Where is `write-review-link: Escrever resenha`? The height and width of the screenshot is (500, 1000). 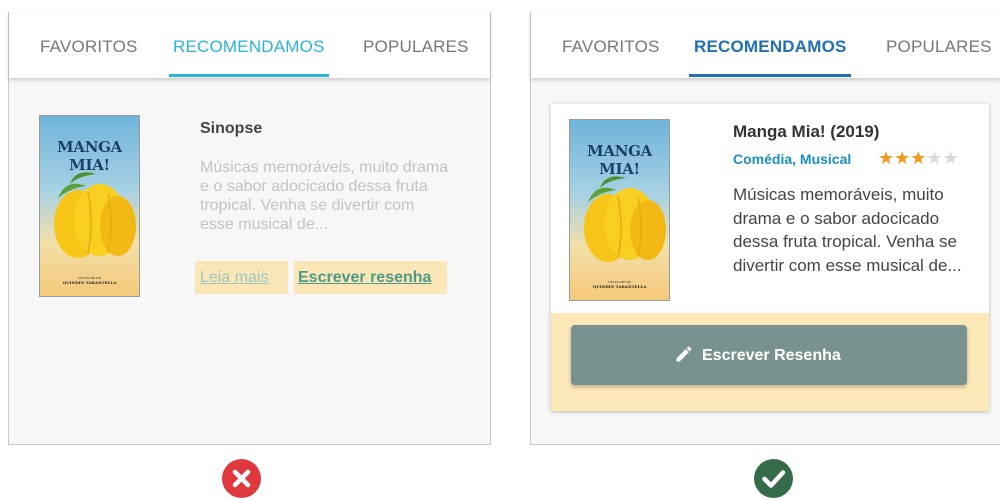
write-review-link: Escrever resenha is located at coordinates (370, 277).